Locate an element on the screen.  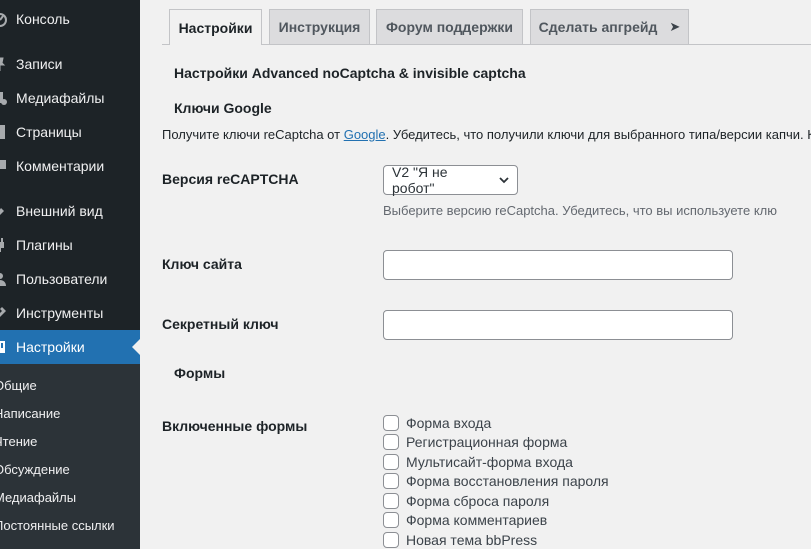
sidebar-item-dashboard: Консоль is located at coordinates (70, 19).